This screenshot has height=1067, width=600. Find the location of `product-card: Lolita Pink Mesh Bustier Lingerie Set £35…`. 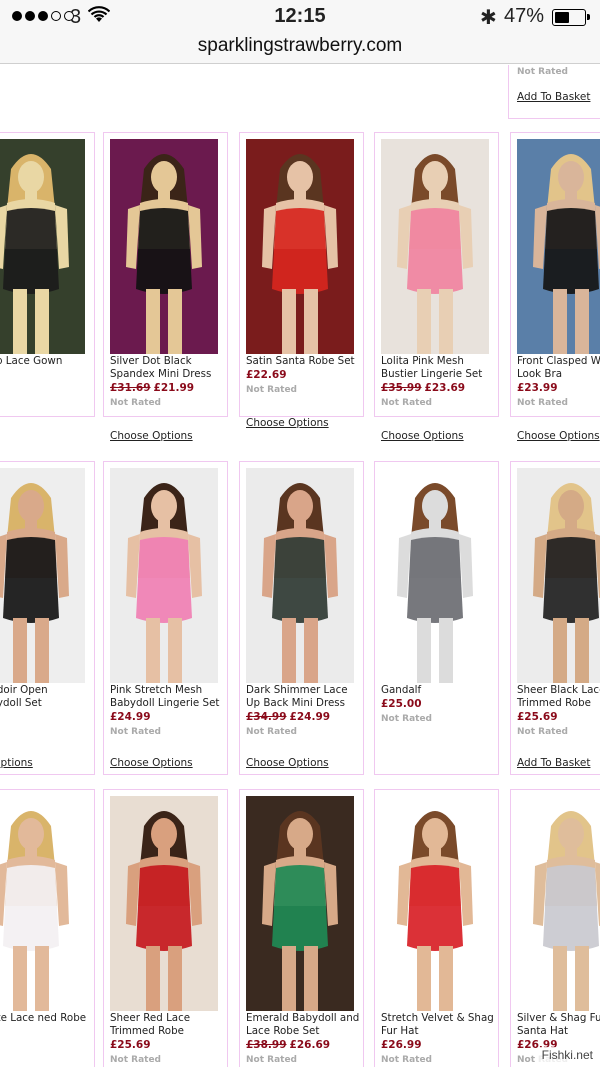

product-card: Lolita Pink Mesh Bustier Lingerie Set £35… is located at coordinates (436, 287).